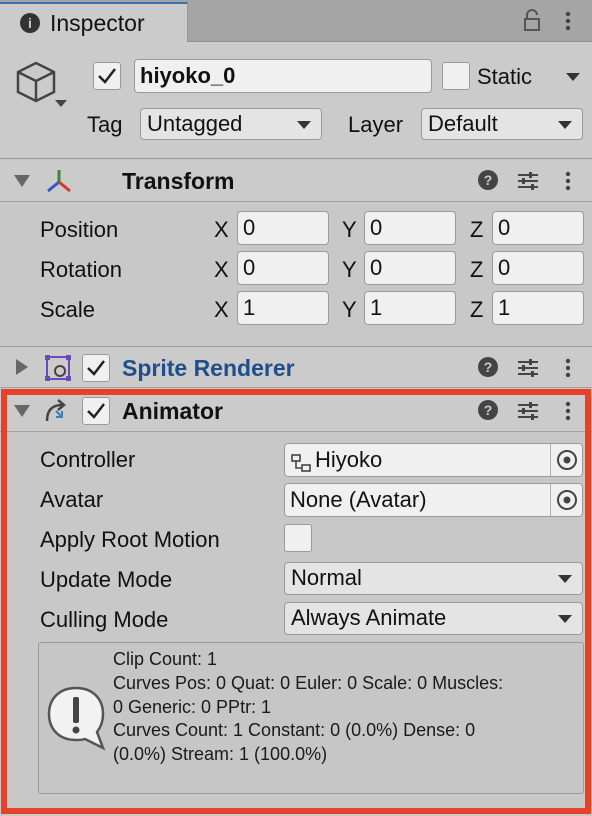  What do you see at coordinates (502, 124) in the screenshot?
I see `layer-dropdown: Default` at bounding box center [502, 124].